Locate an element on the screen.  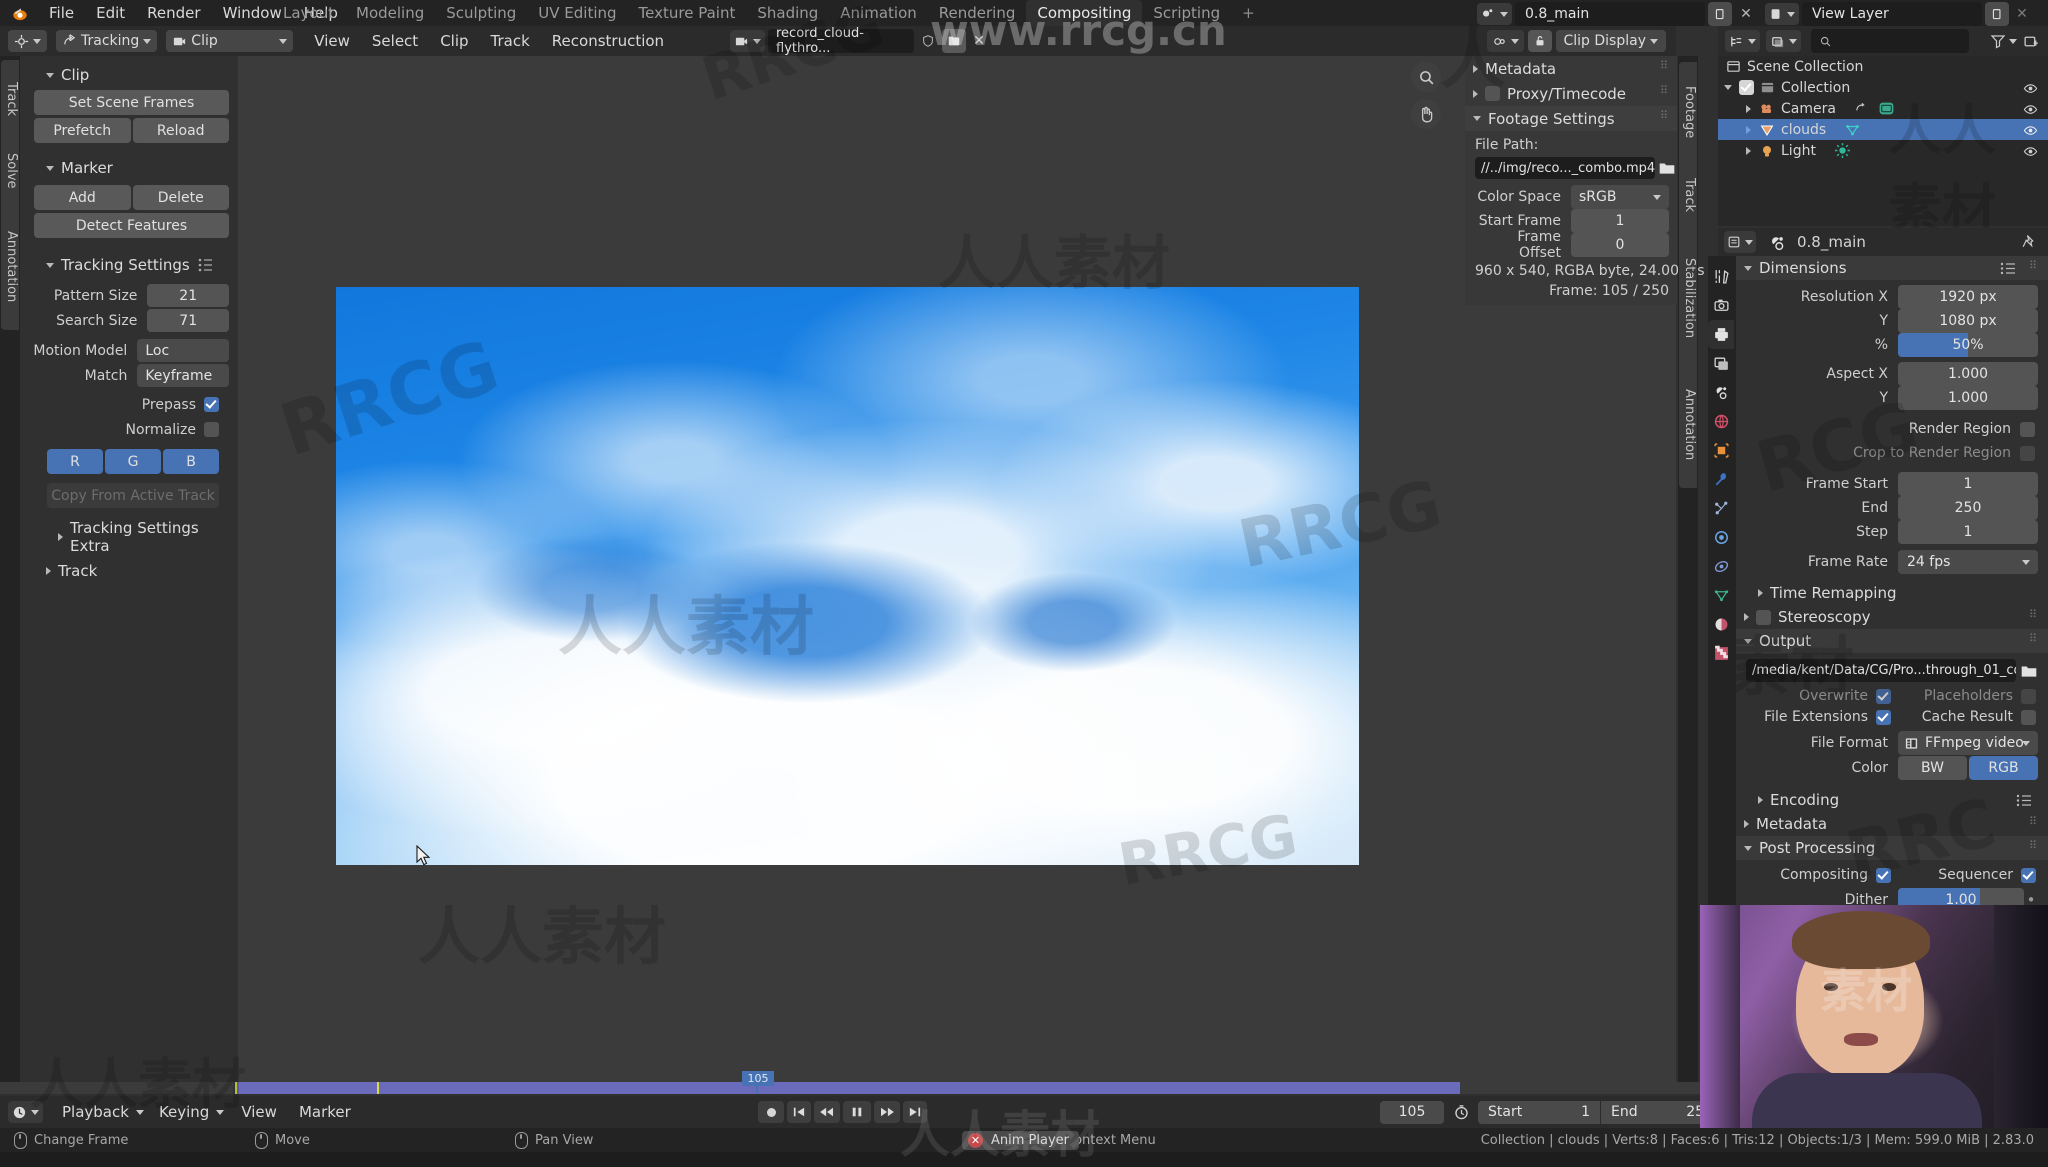
start-frame-field: 1 is located at coordinates (1620, 221).